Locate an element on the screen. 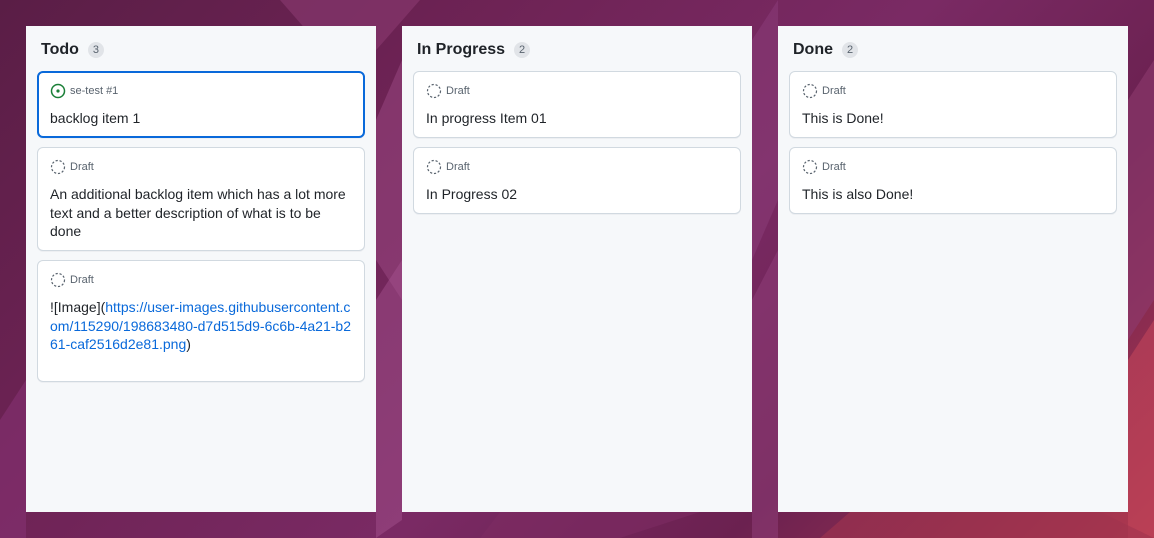 Image resolution: width=1154 pixels, height=538 pixels. issue-reference: se-test #1 is located at coordinates (94, 91).